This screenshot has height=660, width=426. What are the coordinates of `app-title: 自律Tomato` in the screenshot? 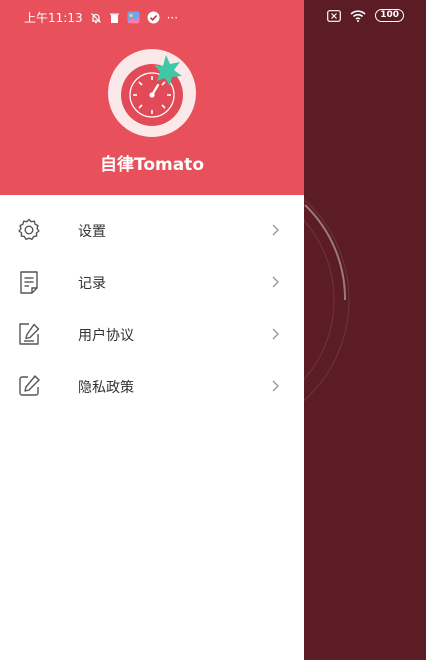 It's located at (151, 165).